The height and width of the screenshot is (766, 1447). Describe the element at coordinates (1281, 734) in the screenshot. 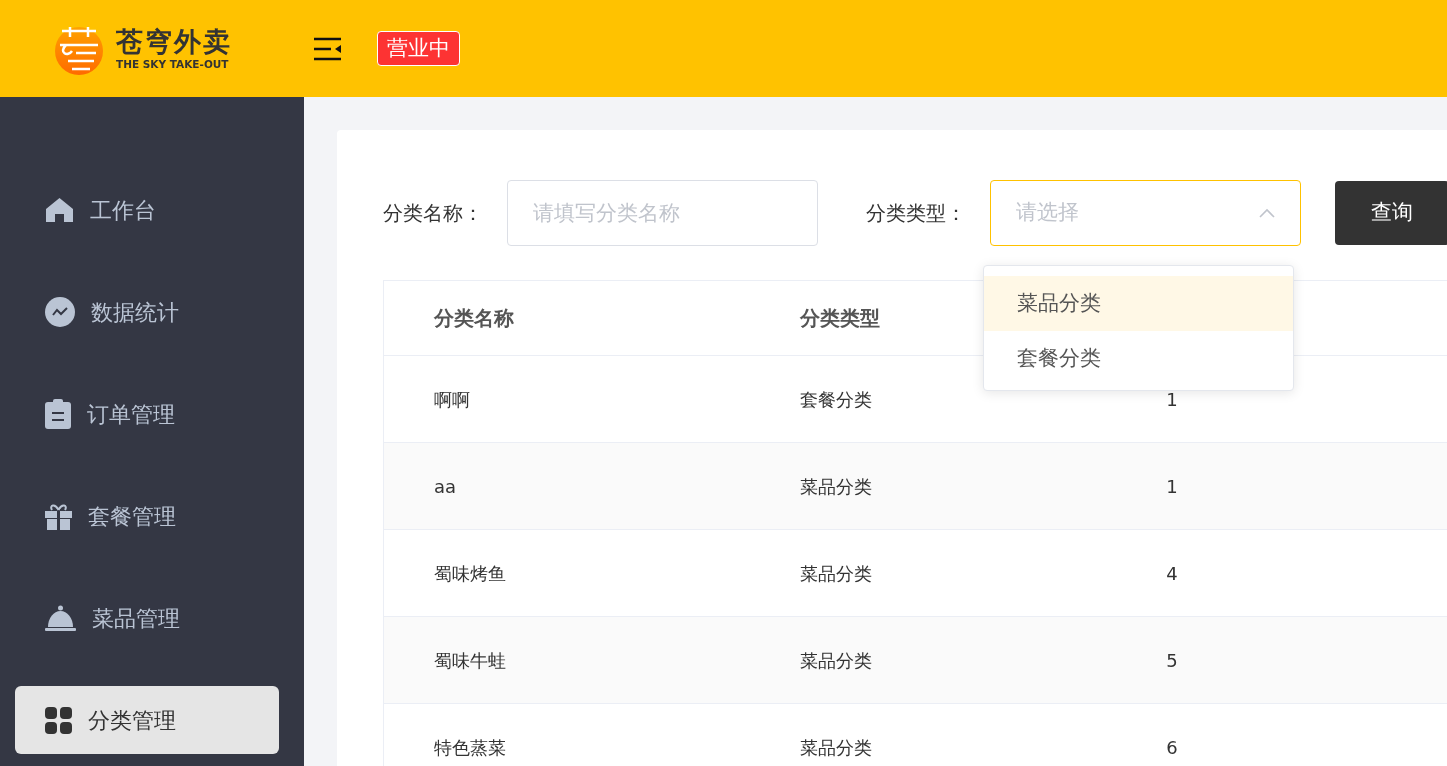

I see `table-cell: 6` at that location.